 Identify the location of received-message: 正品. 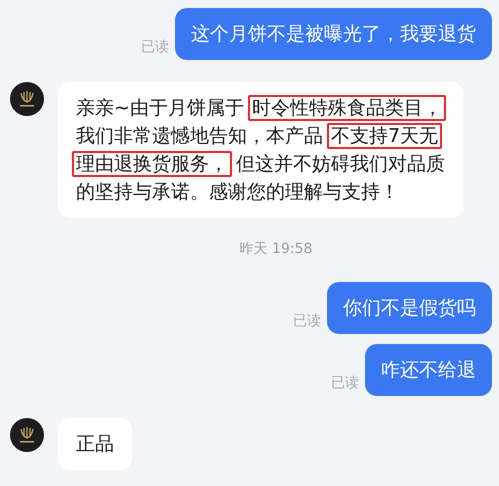
(95, 444).